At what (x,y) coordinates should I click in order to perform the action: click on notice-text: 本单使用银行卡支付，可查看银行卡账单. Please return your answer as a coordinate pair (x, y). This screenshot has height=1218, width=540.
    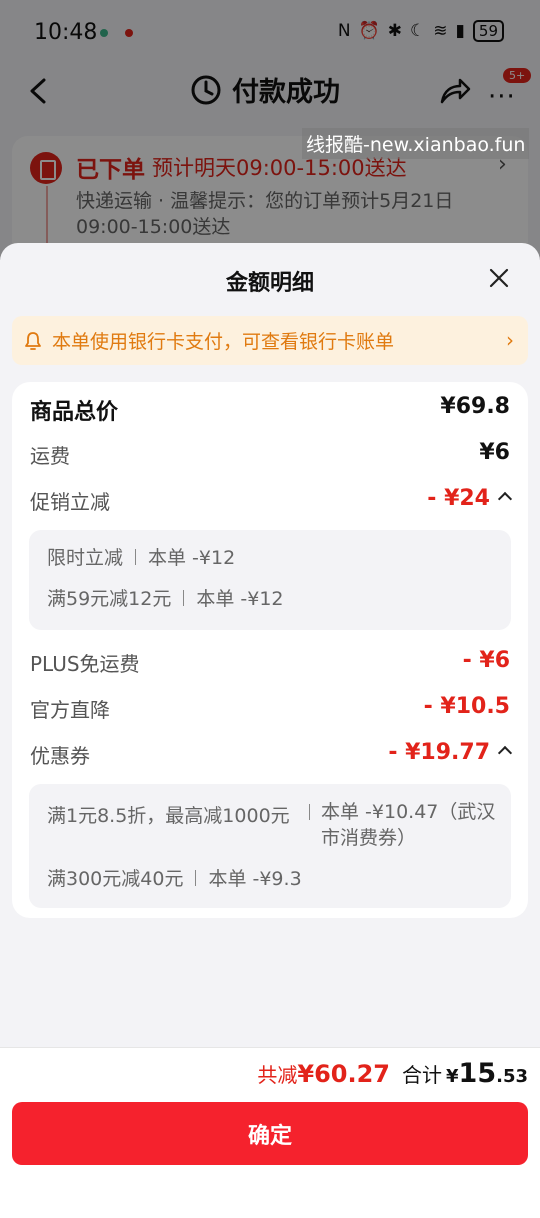
    Looking at the image, I should click on (223, 342).